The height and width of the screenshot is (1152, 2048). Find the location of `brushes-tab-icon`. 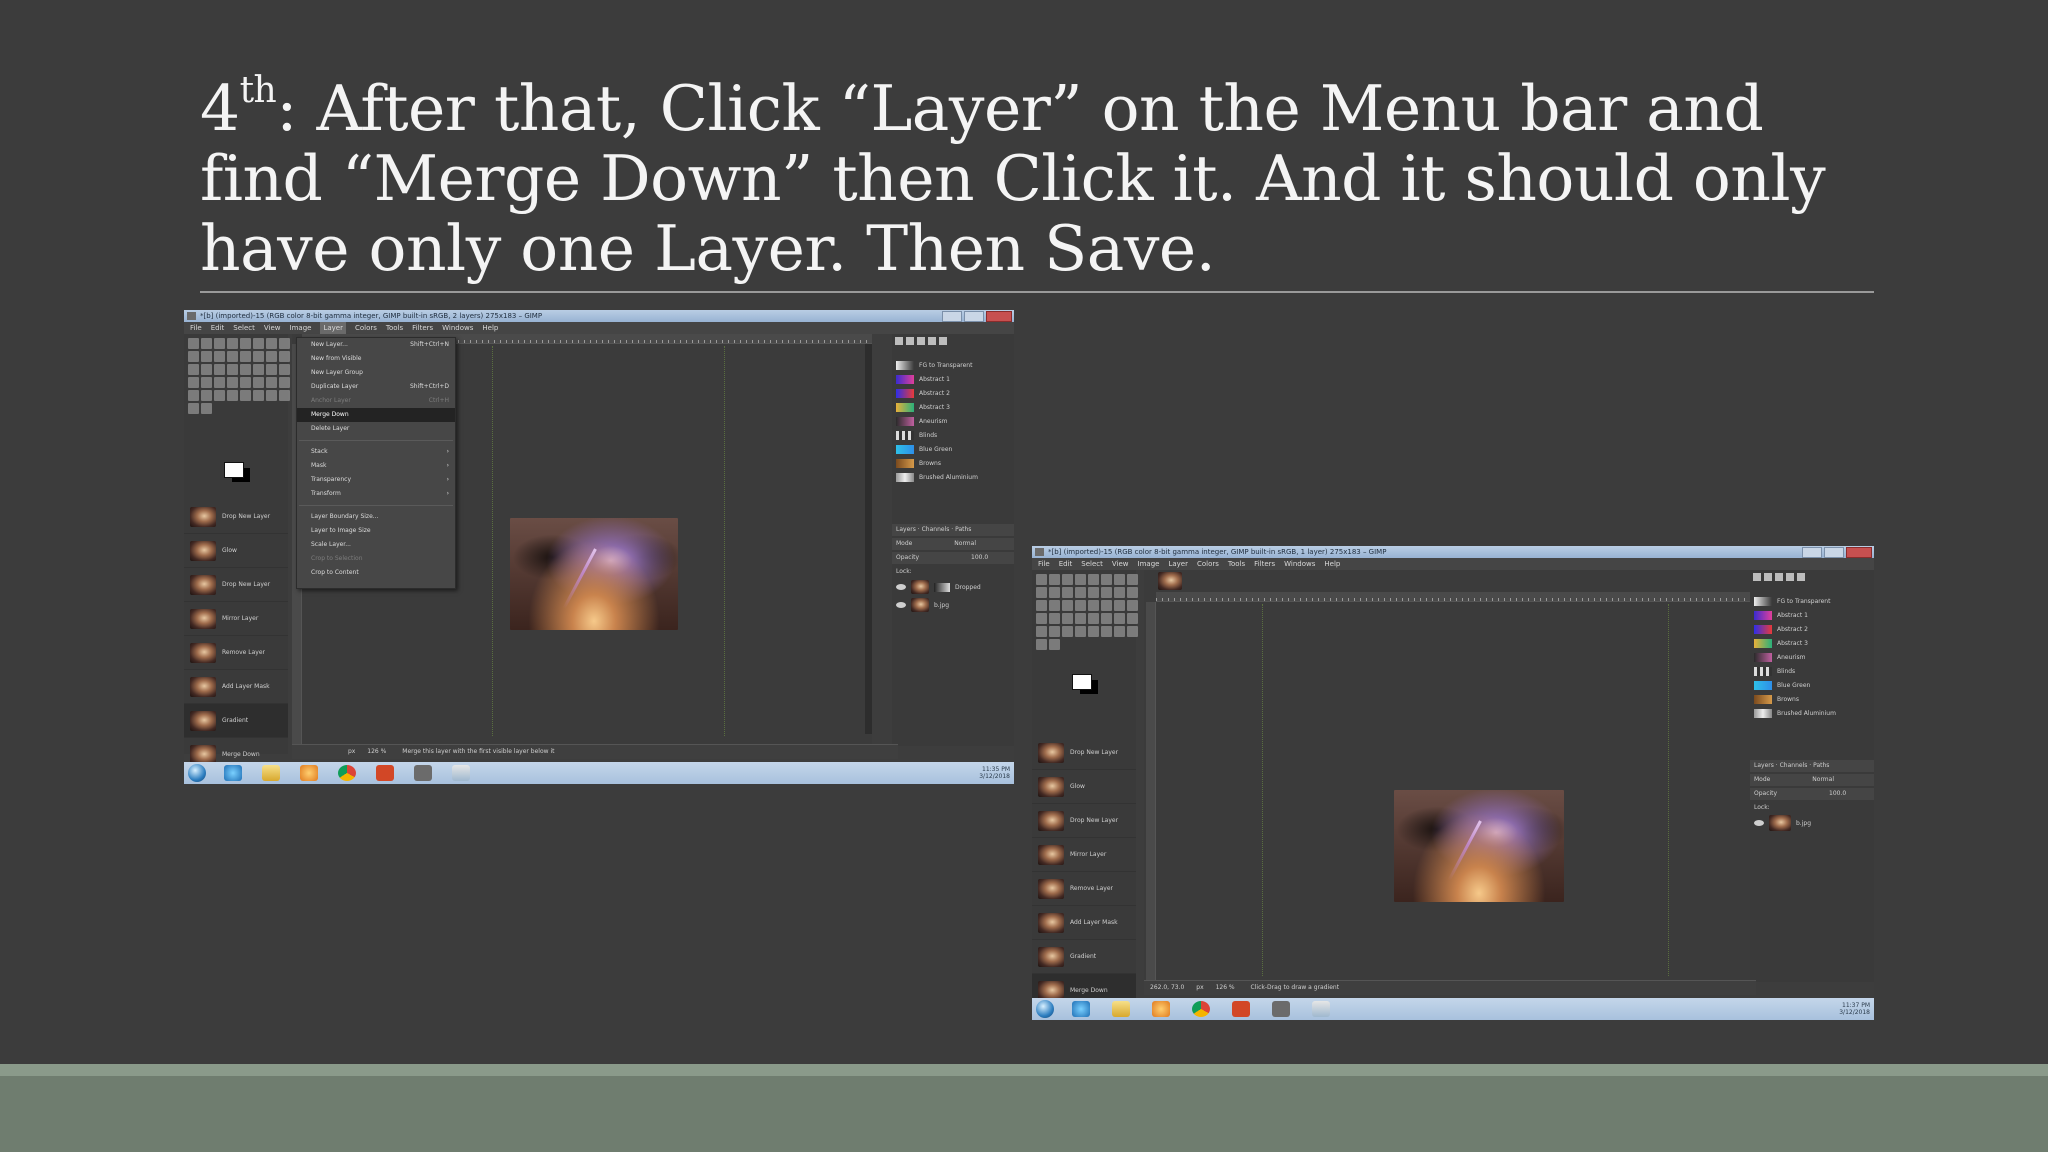

brushes-tab-icon is located at coordinates (899, 341).